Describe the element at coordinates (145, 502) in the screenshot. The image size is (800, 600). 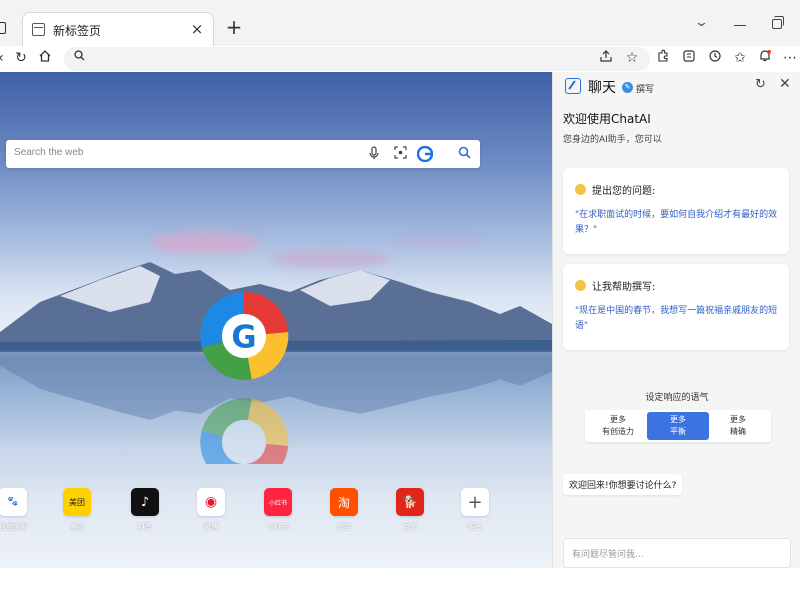
I see `douyin-icon: ♪` at that location.